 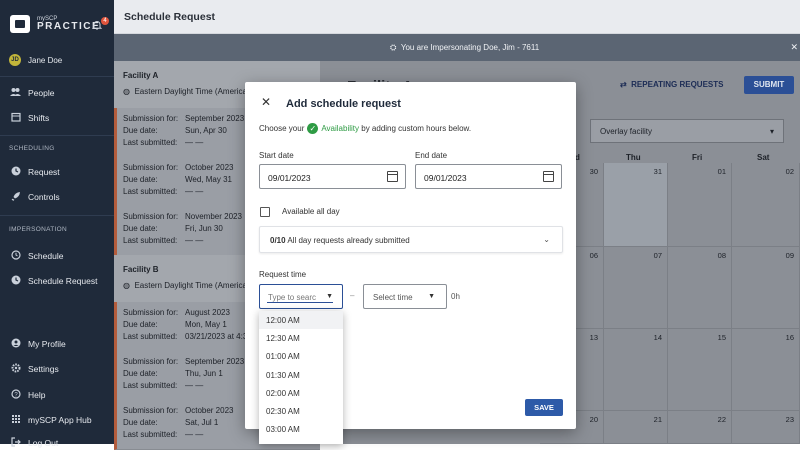 I want to click on calendar-day: 01, so click(x=700, y=205).